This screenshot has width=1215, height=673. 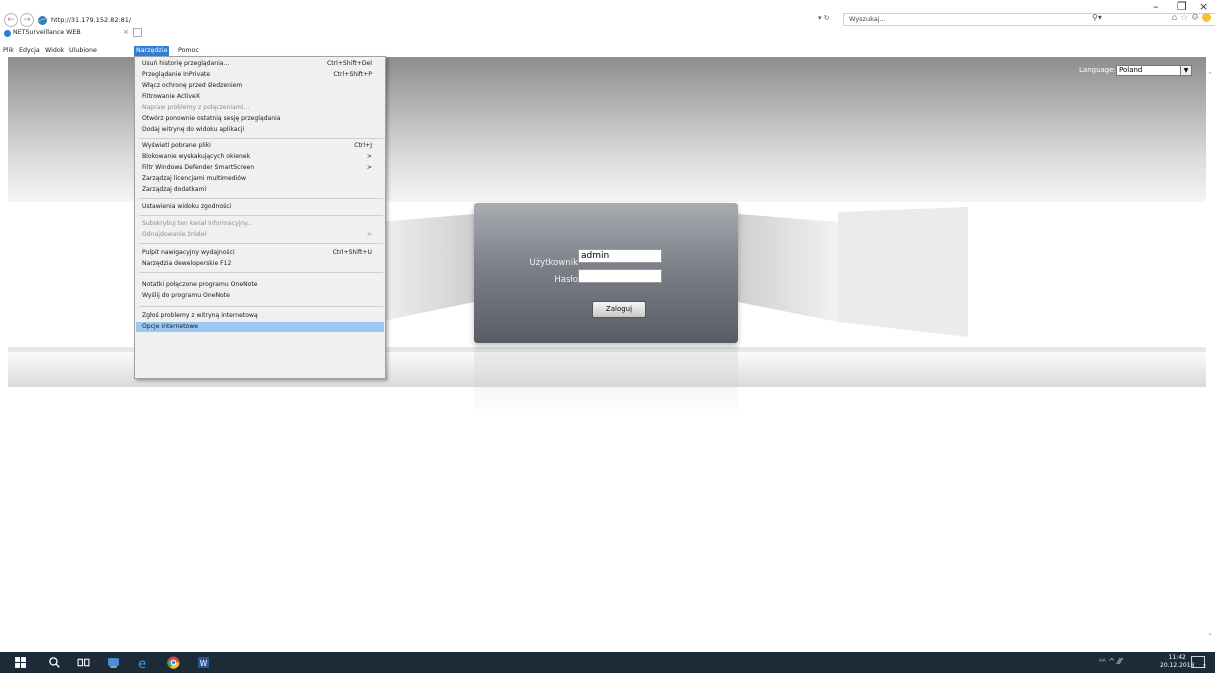 I want to click on username-label: Użytkownik, so click(x=554, y=263).